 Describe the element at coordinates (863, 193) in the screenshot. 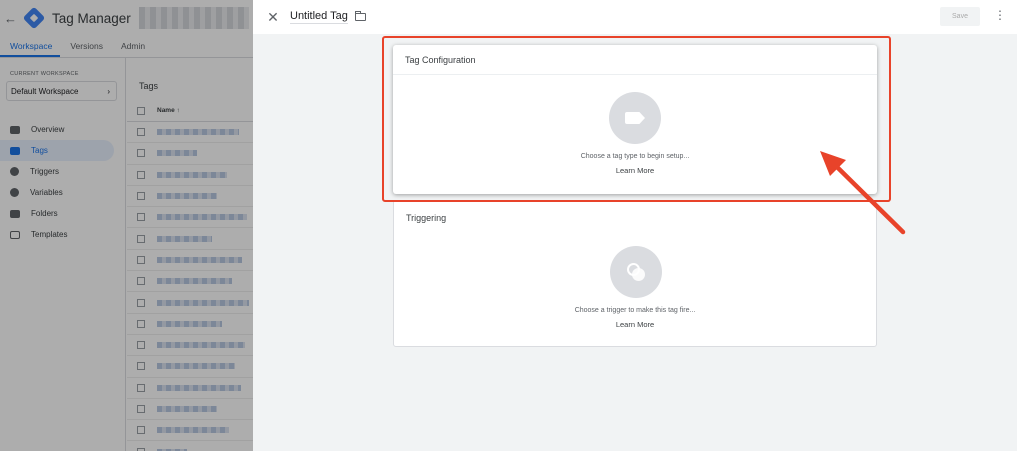

I see `annotation-arrow-icon` at that location.